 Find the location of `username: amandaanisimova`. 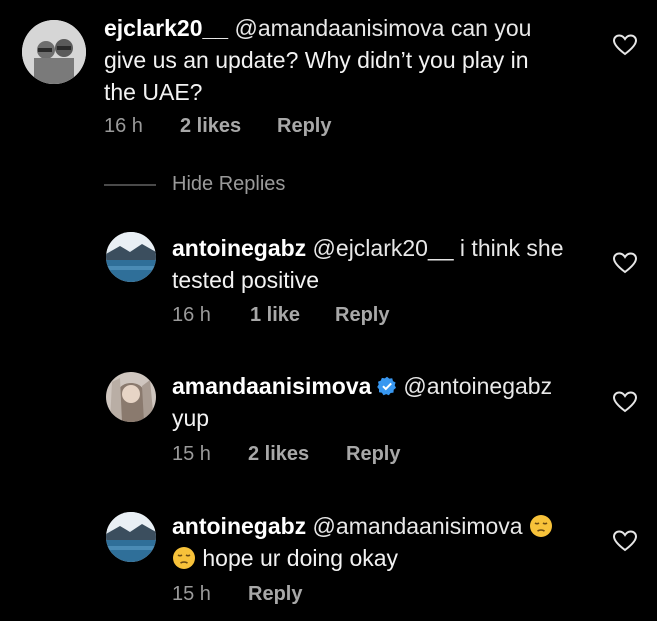

username: amandaanisimova is located at coordinates (271, 386).